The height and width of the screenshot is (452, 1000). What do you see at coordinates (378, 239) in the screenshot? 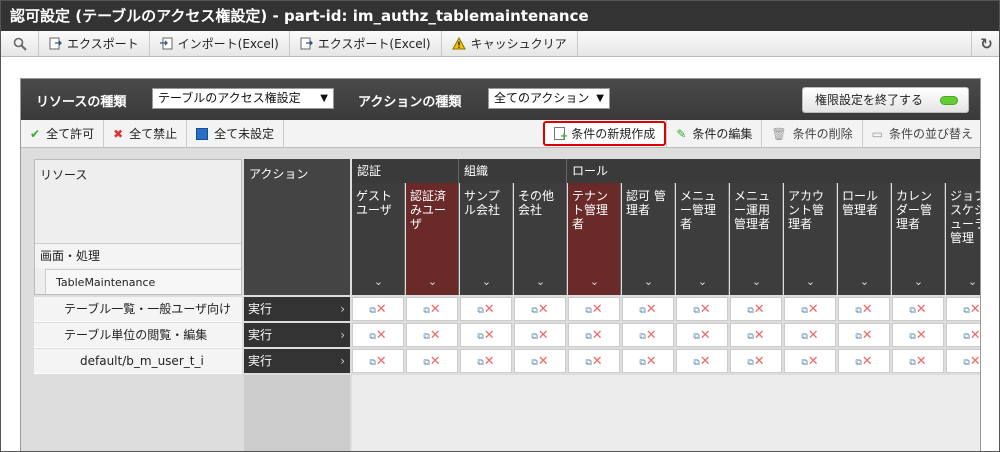
I see `column-header-0: ゲストユーザ ⌄` at bounding box center [378, 239].